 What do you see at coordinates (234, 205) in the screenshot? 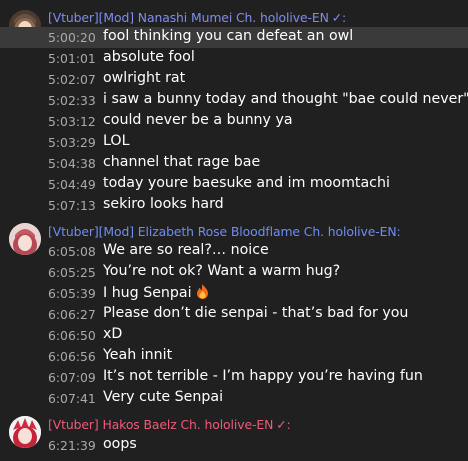
I see `chat-message: 5:07:13 sekiro looks hard` at bounding box center [234, 205].